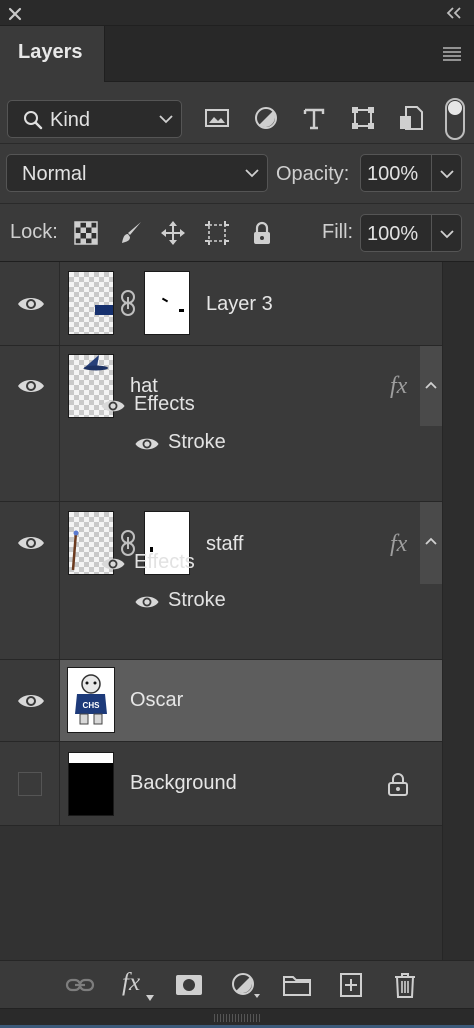 The width and height of the screenshot is (474, 1028). Describe the element at coordinates (455, 119) in the screenshot. I see `filter-toggle-switch` at that location.